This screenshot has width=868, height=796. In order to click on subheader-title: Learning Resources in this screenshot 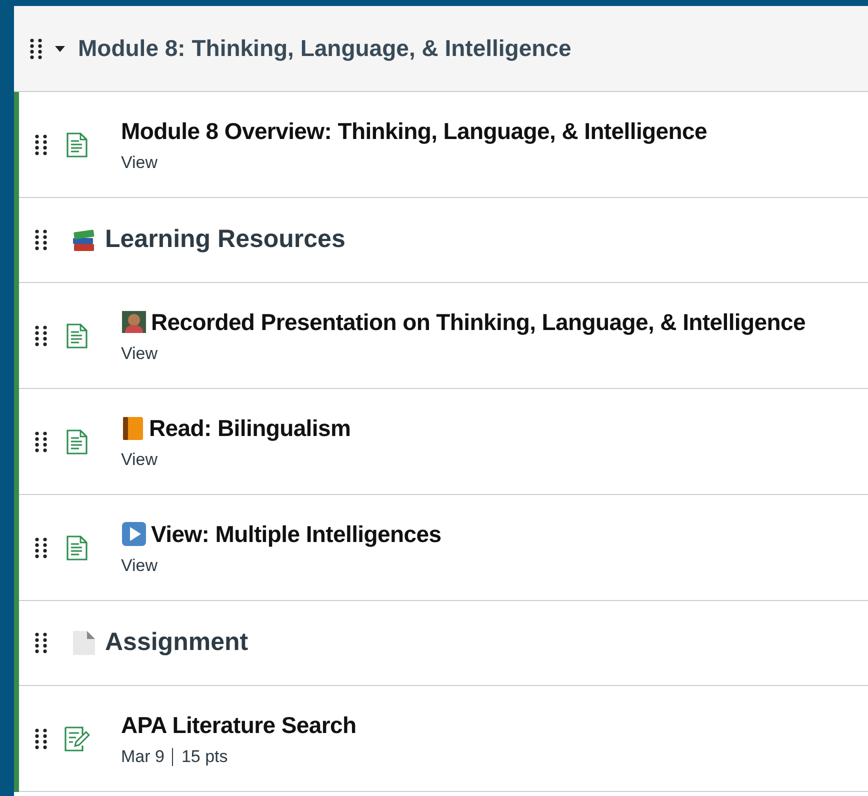, I will do `click(225, 240)`.